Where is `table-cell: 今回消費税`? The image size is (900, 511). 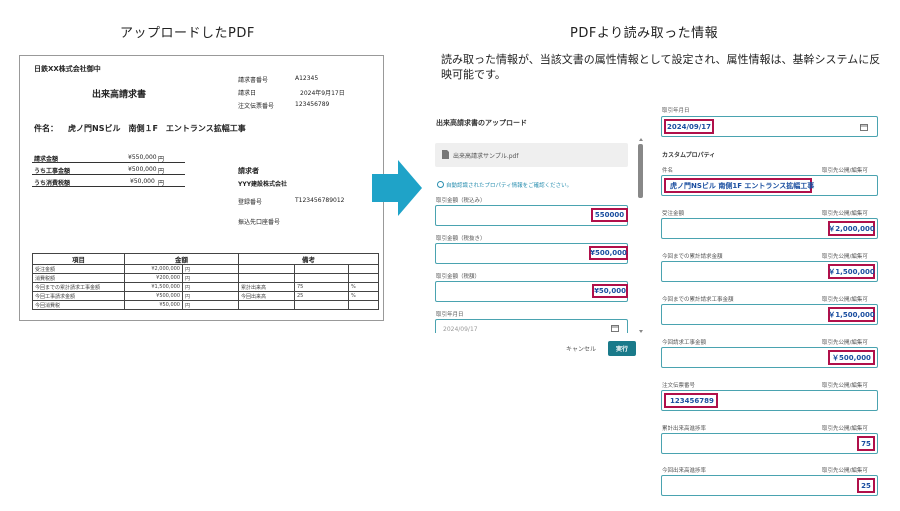
table-cell: 今回消費税 is located at coordinates (78, 305).